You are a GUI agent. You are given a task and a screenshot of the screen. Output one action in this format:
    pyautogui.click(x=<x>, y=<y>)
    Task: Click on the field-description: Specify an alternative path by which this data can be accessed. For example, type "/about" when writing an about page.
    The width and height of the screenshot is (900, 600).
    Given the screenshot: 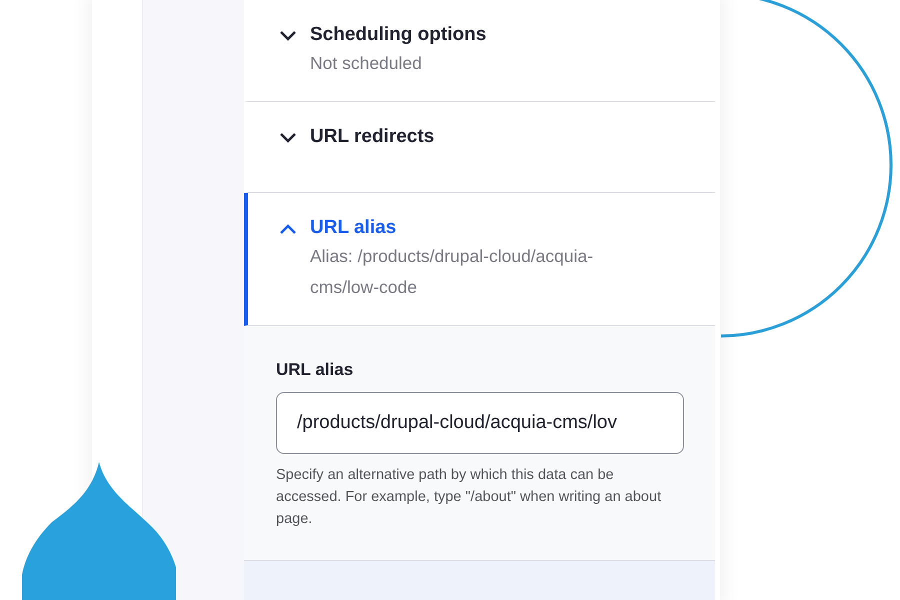 What is the action you would take?
    pyautogui.click(x=469, y=497)
    